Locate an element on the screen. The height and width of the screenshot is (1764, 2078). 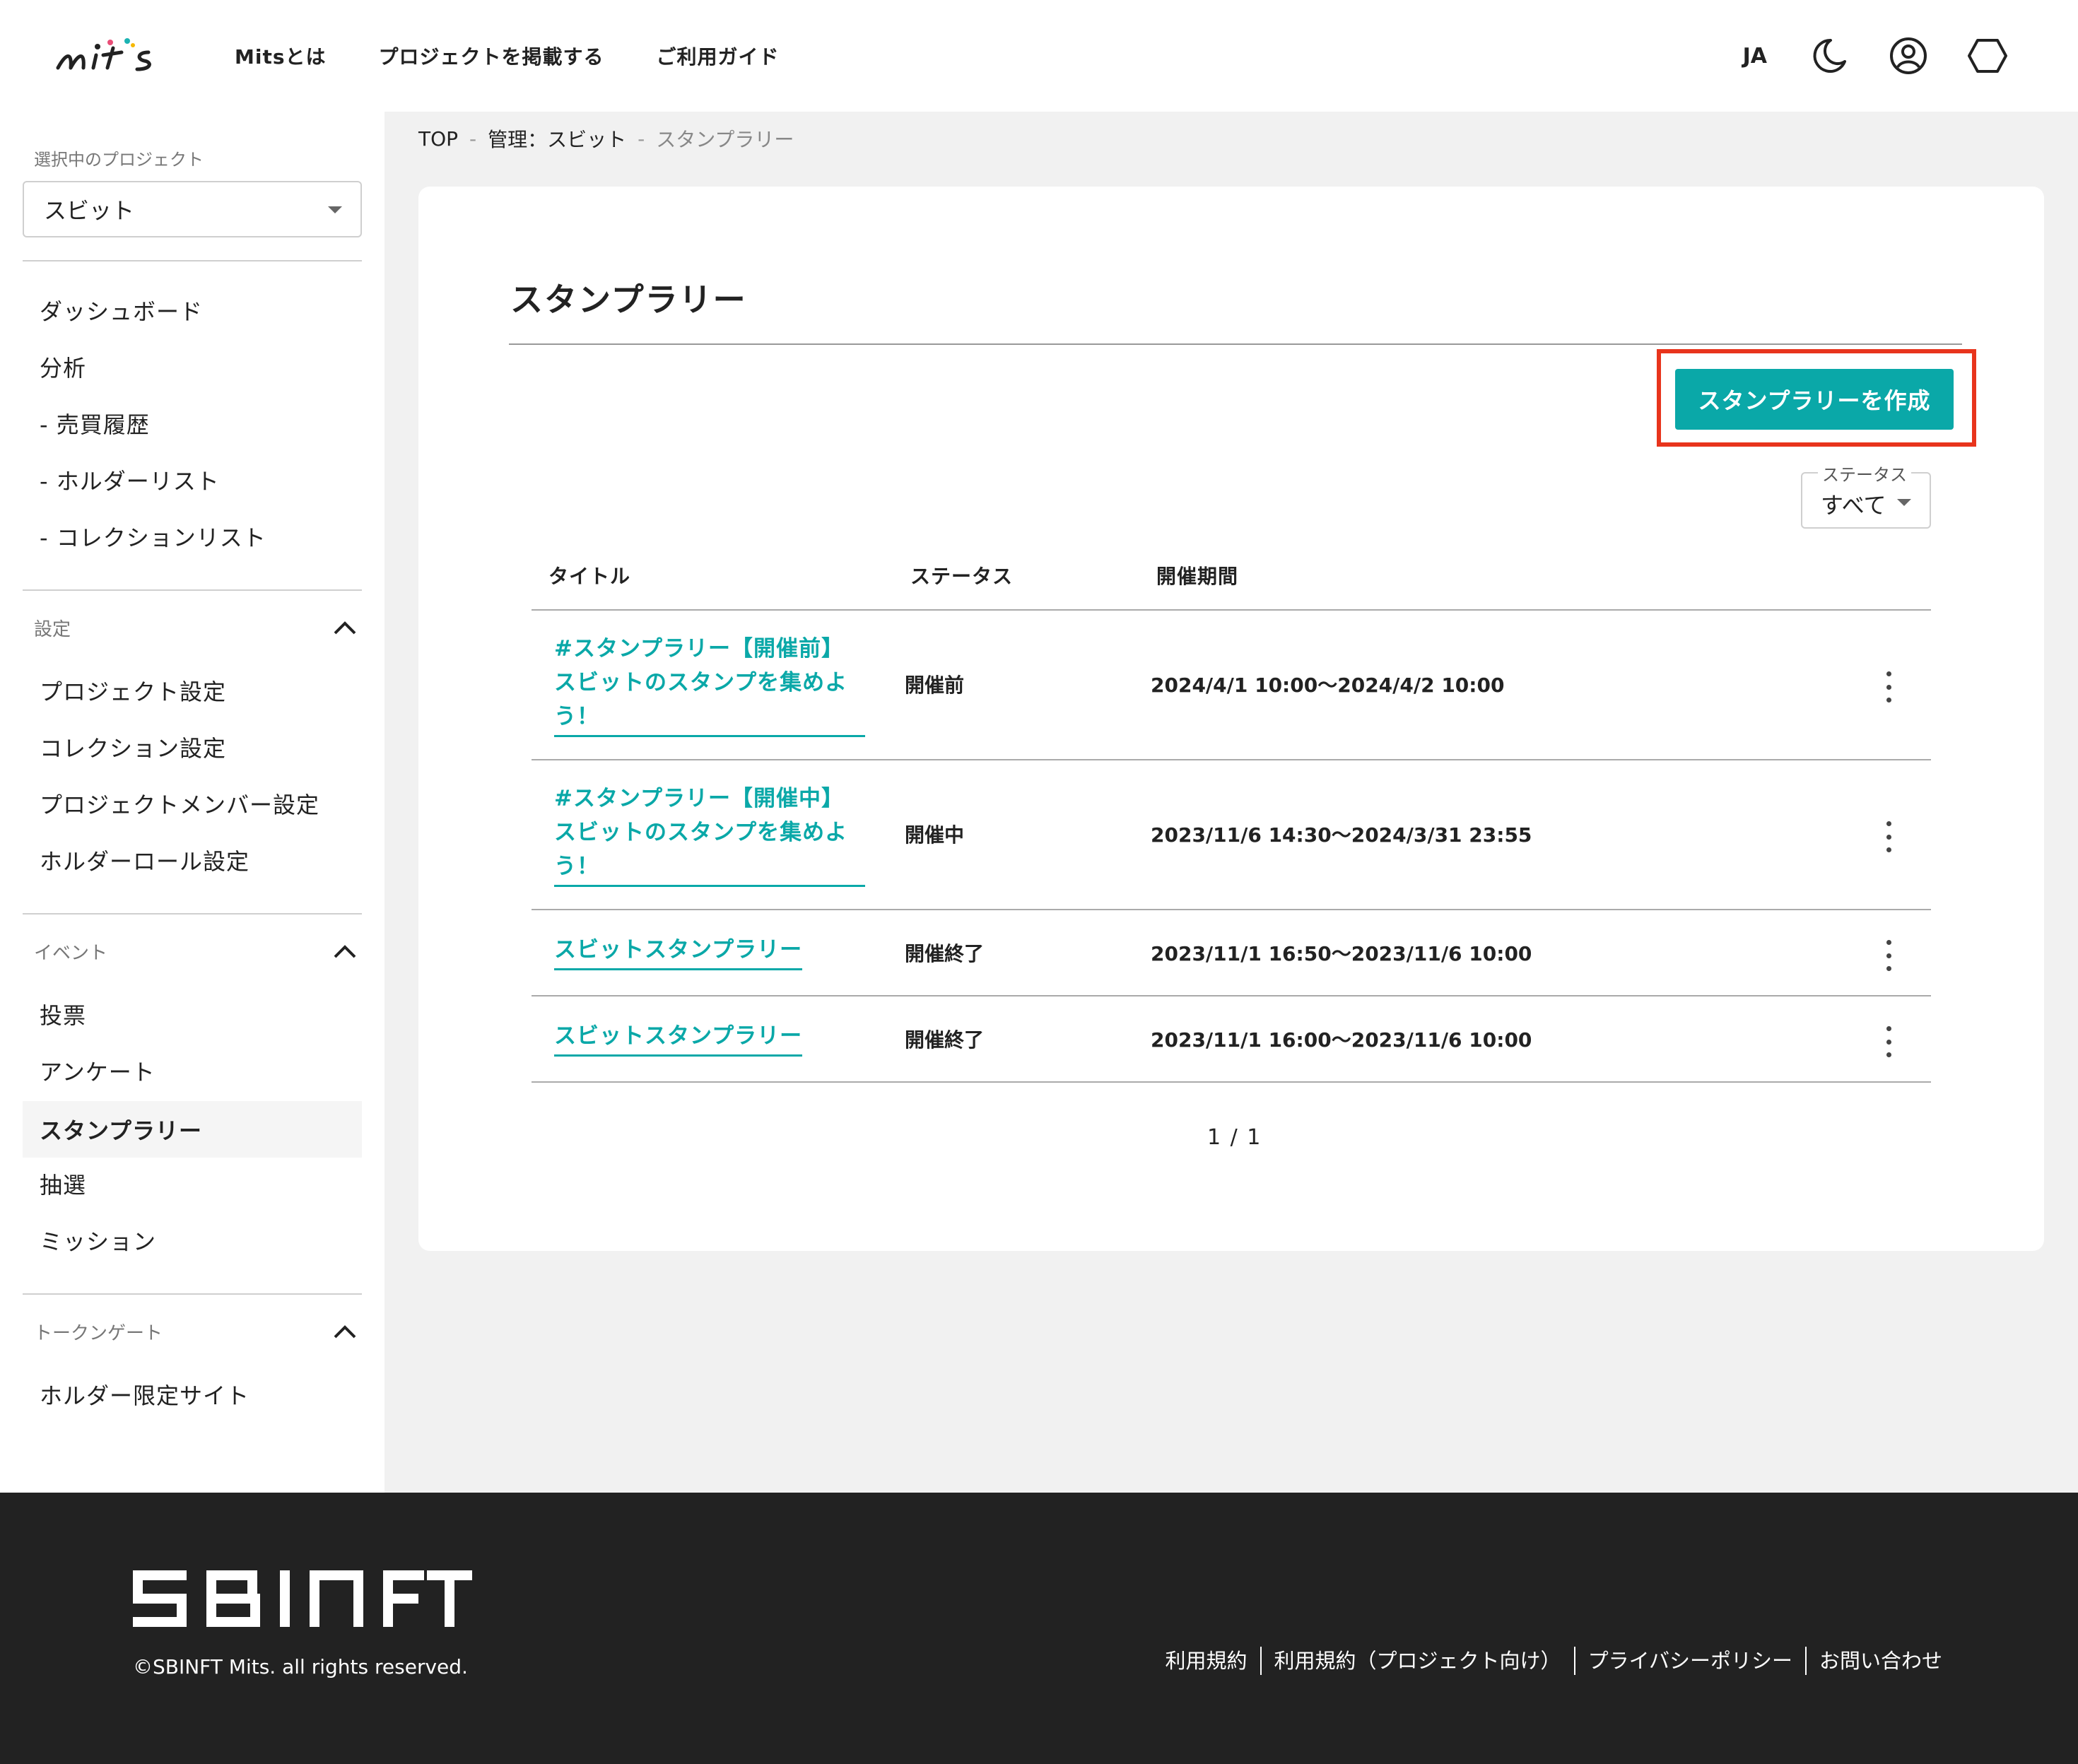
row-period: 2023/11/6 14:30〜2024/3/31 23:55 is located at coordinates (1341, 835).